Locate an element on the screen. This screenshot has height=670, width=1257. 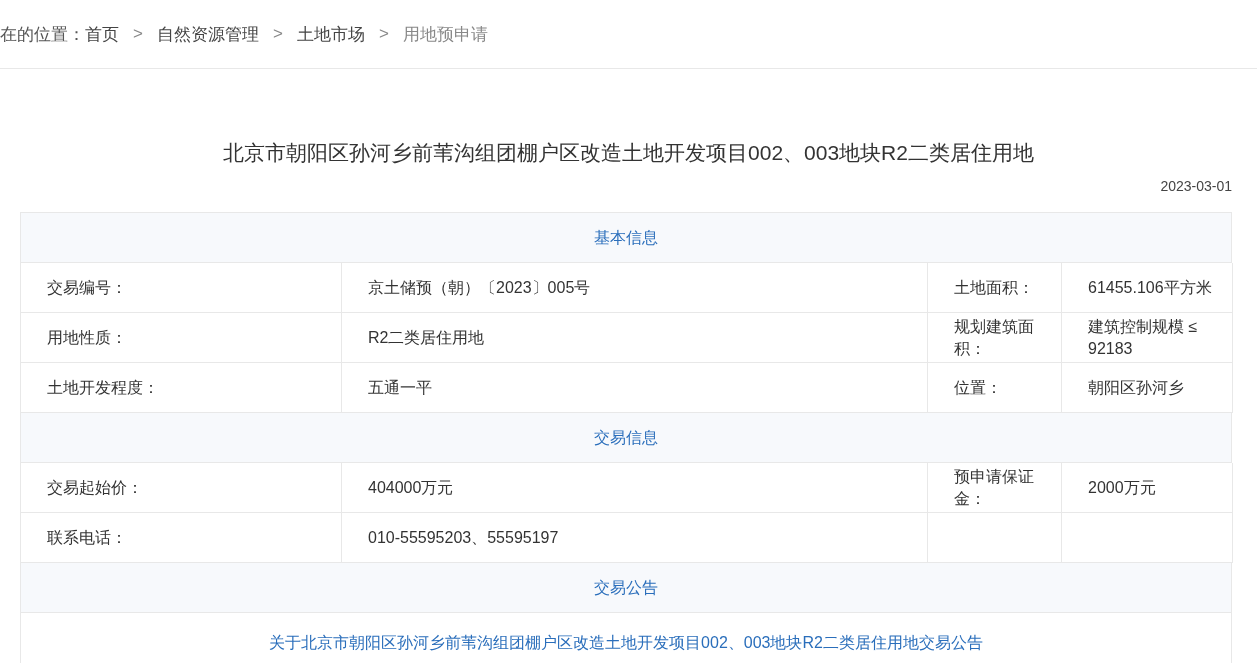
section-header: 交易公告 is located at coordinates (626, 588).